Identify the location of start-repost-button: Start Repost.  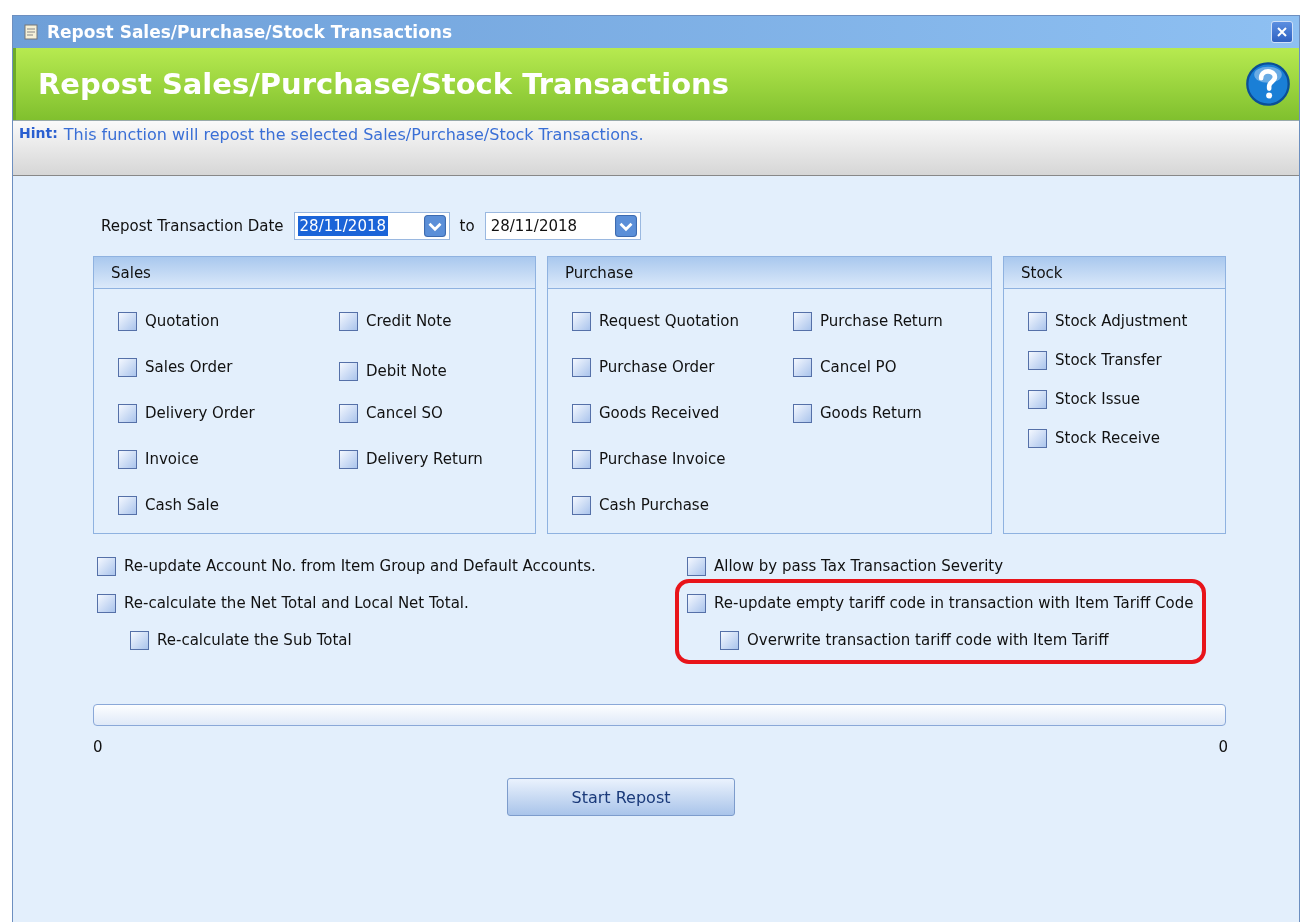
(621, 797).